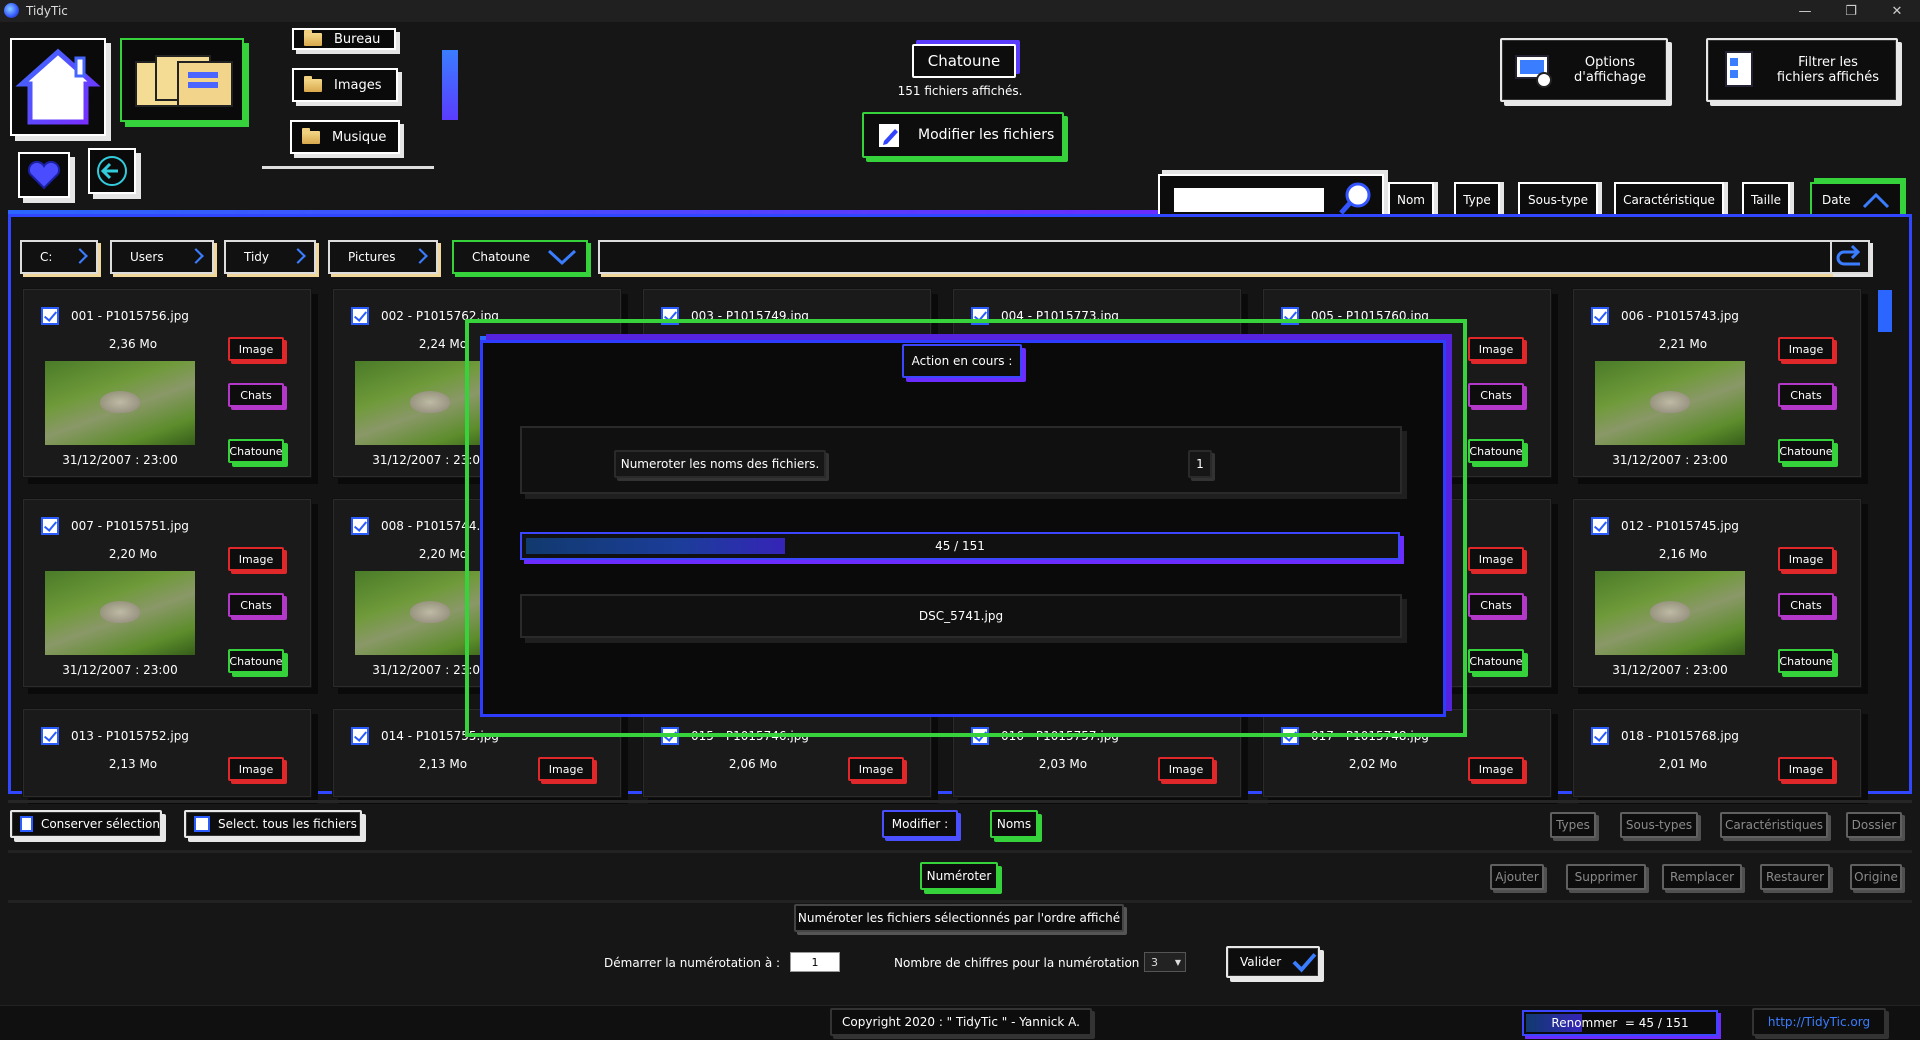 The image size is (1920, 1040). Describe the element at coordinates (133, 764) in the screenshot. I see `file-size: 2,13 Mo` at that location.